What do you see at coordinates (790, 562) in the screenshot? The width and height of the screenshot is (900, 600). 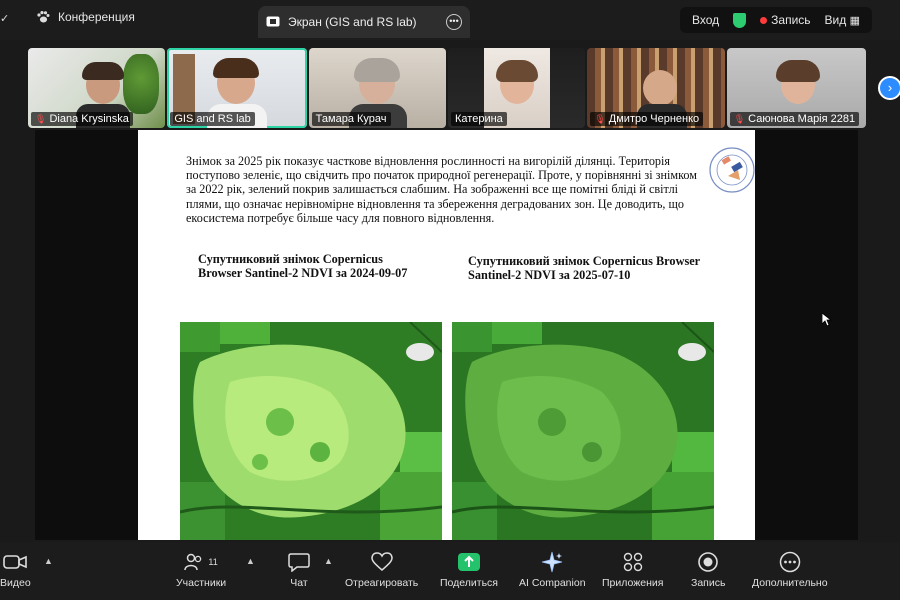 I see `more-dots-icon` at bounding box center [790, 562].